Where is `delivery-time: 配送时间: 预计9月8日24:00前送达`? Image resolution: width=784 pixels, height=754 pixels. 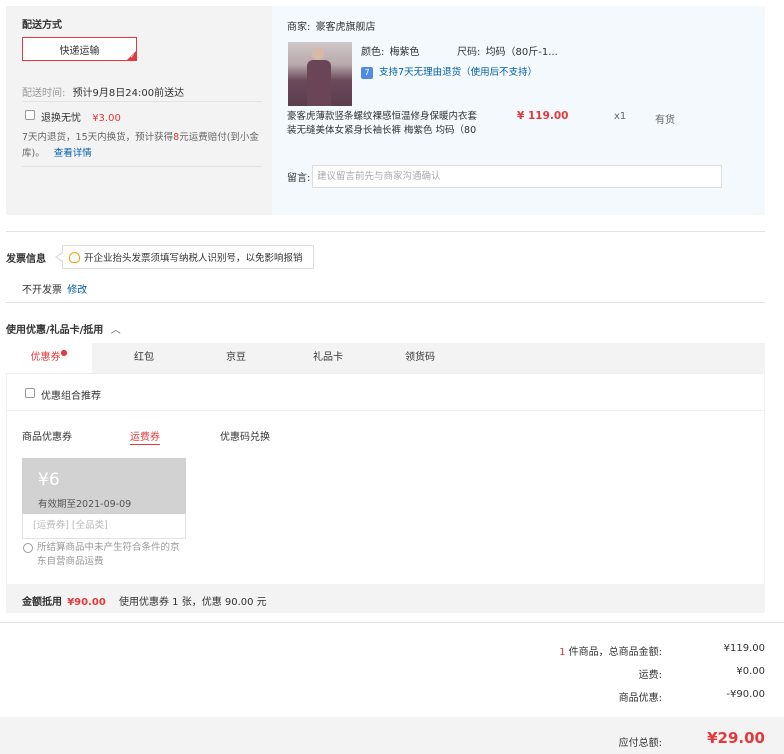 delivery-time: 配送时间: 预计9月8日24:00前送达 is located at coordinates (103, 91).